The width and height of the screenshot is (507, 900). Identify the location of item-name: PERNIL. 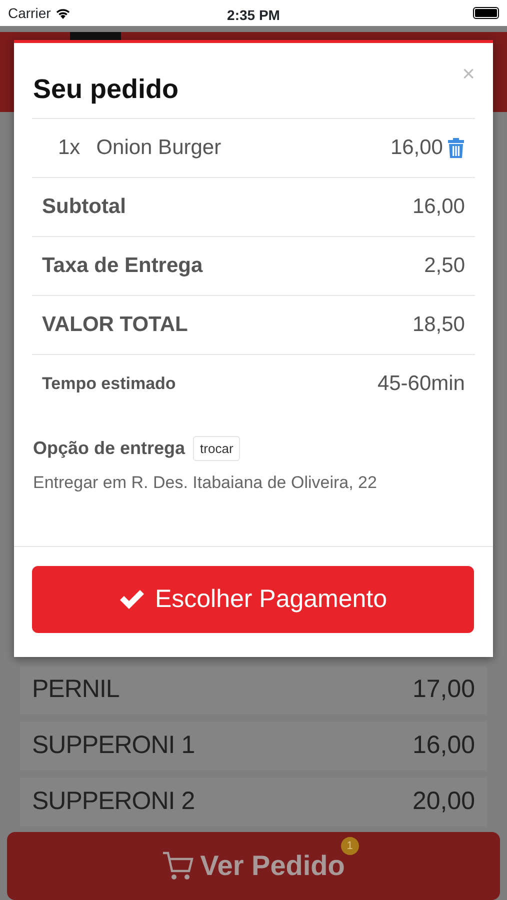
(76, 690).